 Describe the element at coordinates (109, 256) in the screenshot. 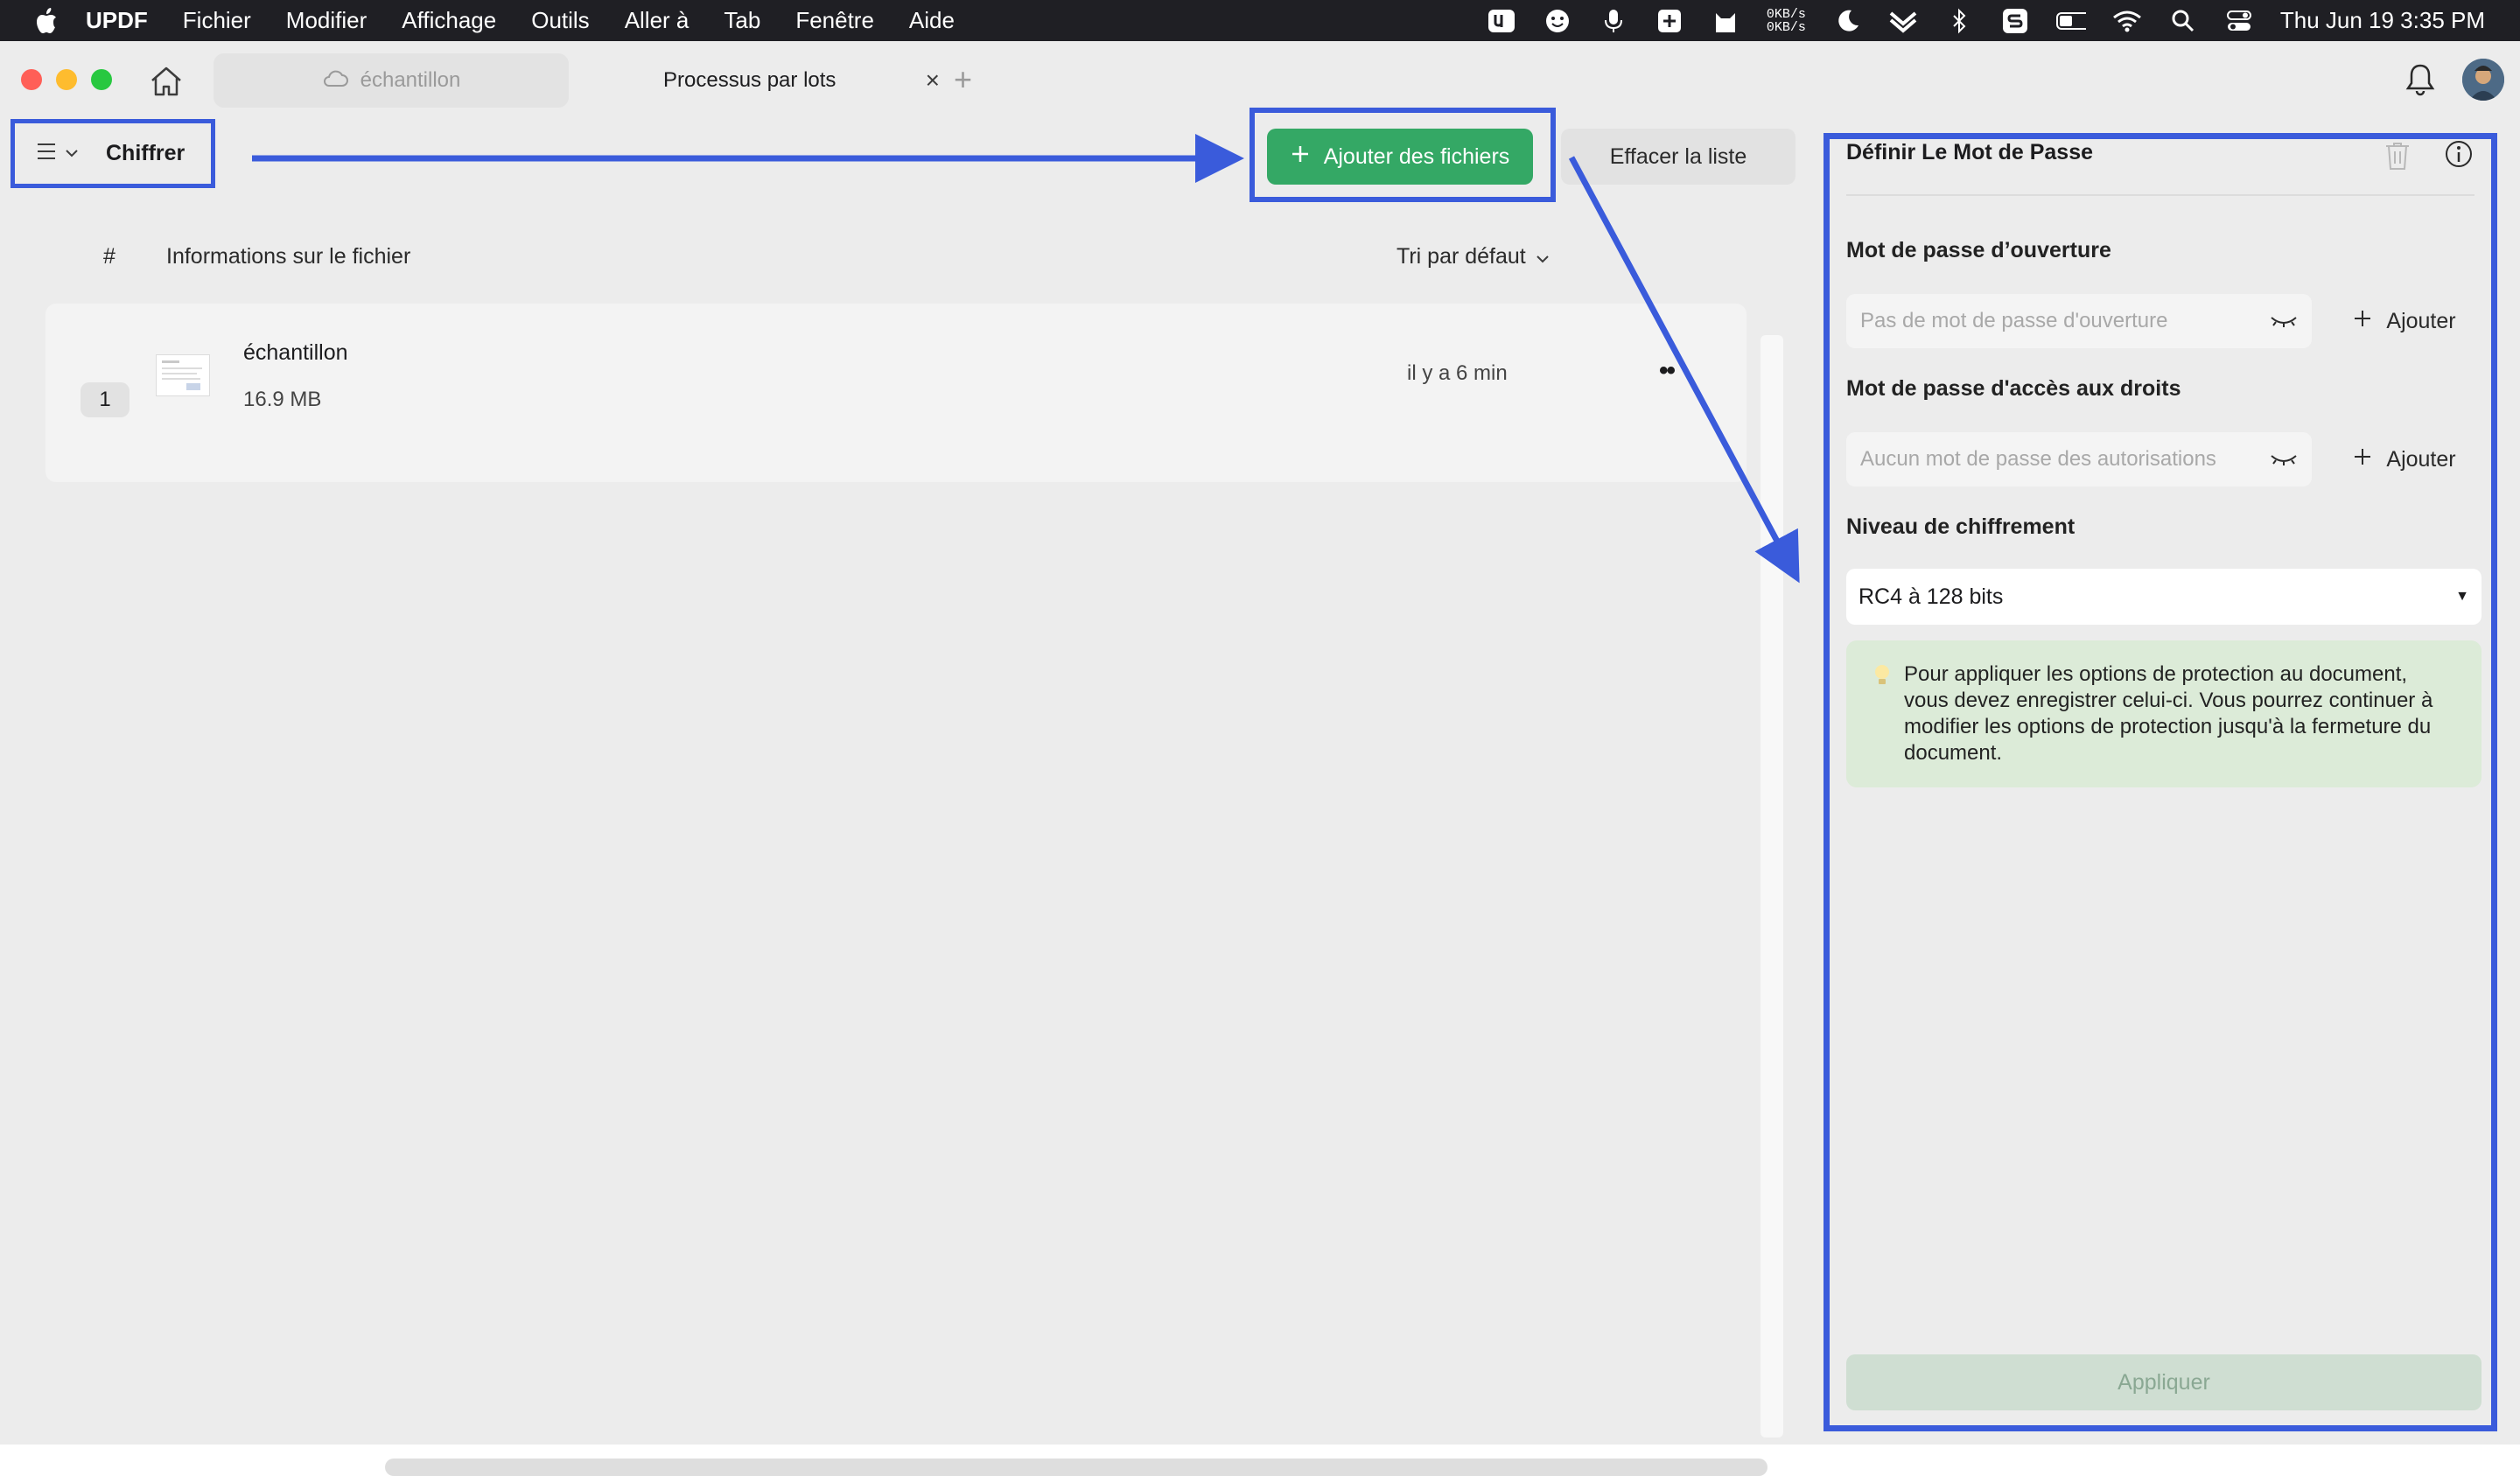

I see `column-header-index: #` at that location.